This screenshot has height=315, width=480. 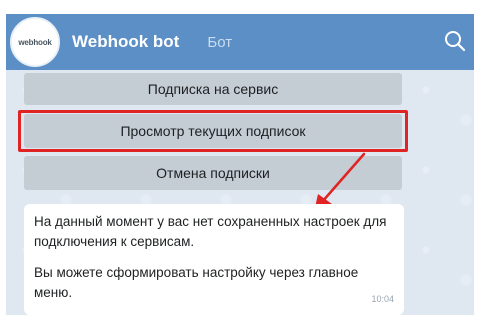 I want to click on keyboard-button-label: Подписка на сервис, so click(x=213, y=89).